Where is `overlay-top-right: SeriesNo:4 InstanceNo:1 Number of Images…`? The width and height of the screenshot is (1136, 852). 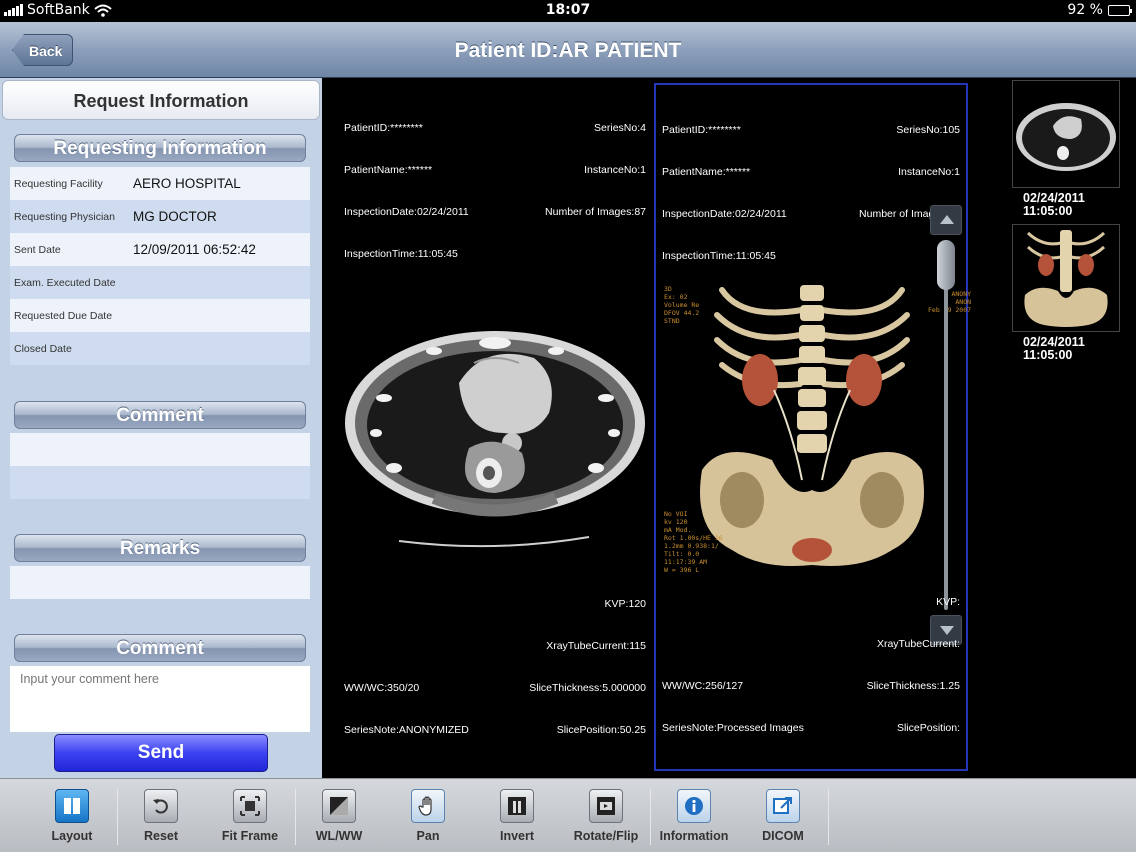 overlay-top-right: SeriesNo:4 InstanceNo:1 Number of Images… is located at coordinates (595, 170).